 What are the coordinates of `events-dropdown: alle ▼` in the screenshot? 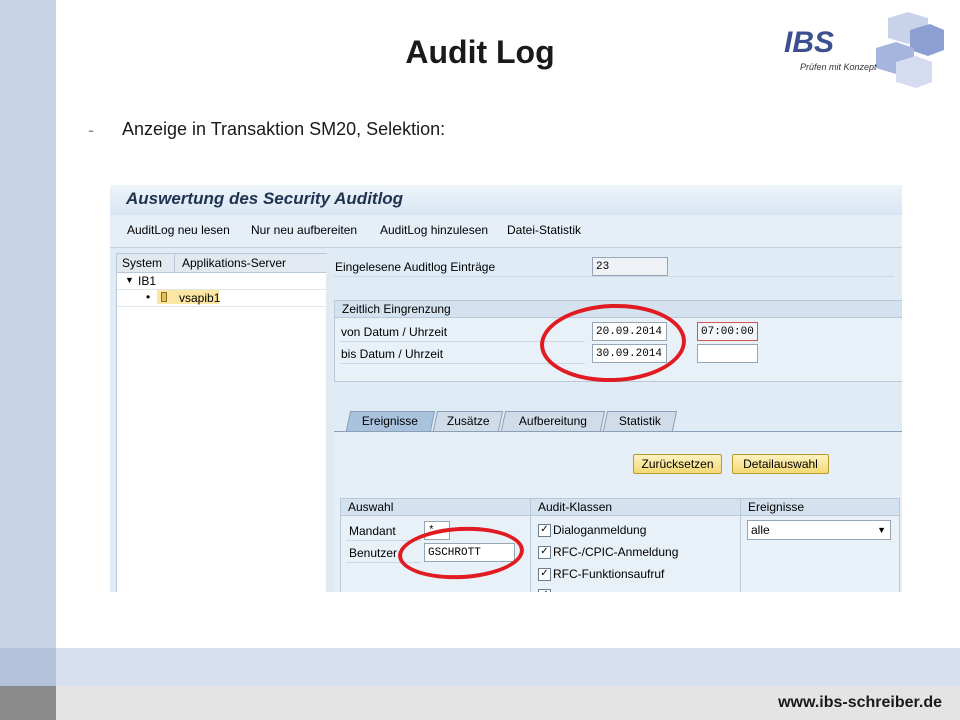 It's located at (819, 530).